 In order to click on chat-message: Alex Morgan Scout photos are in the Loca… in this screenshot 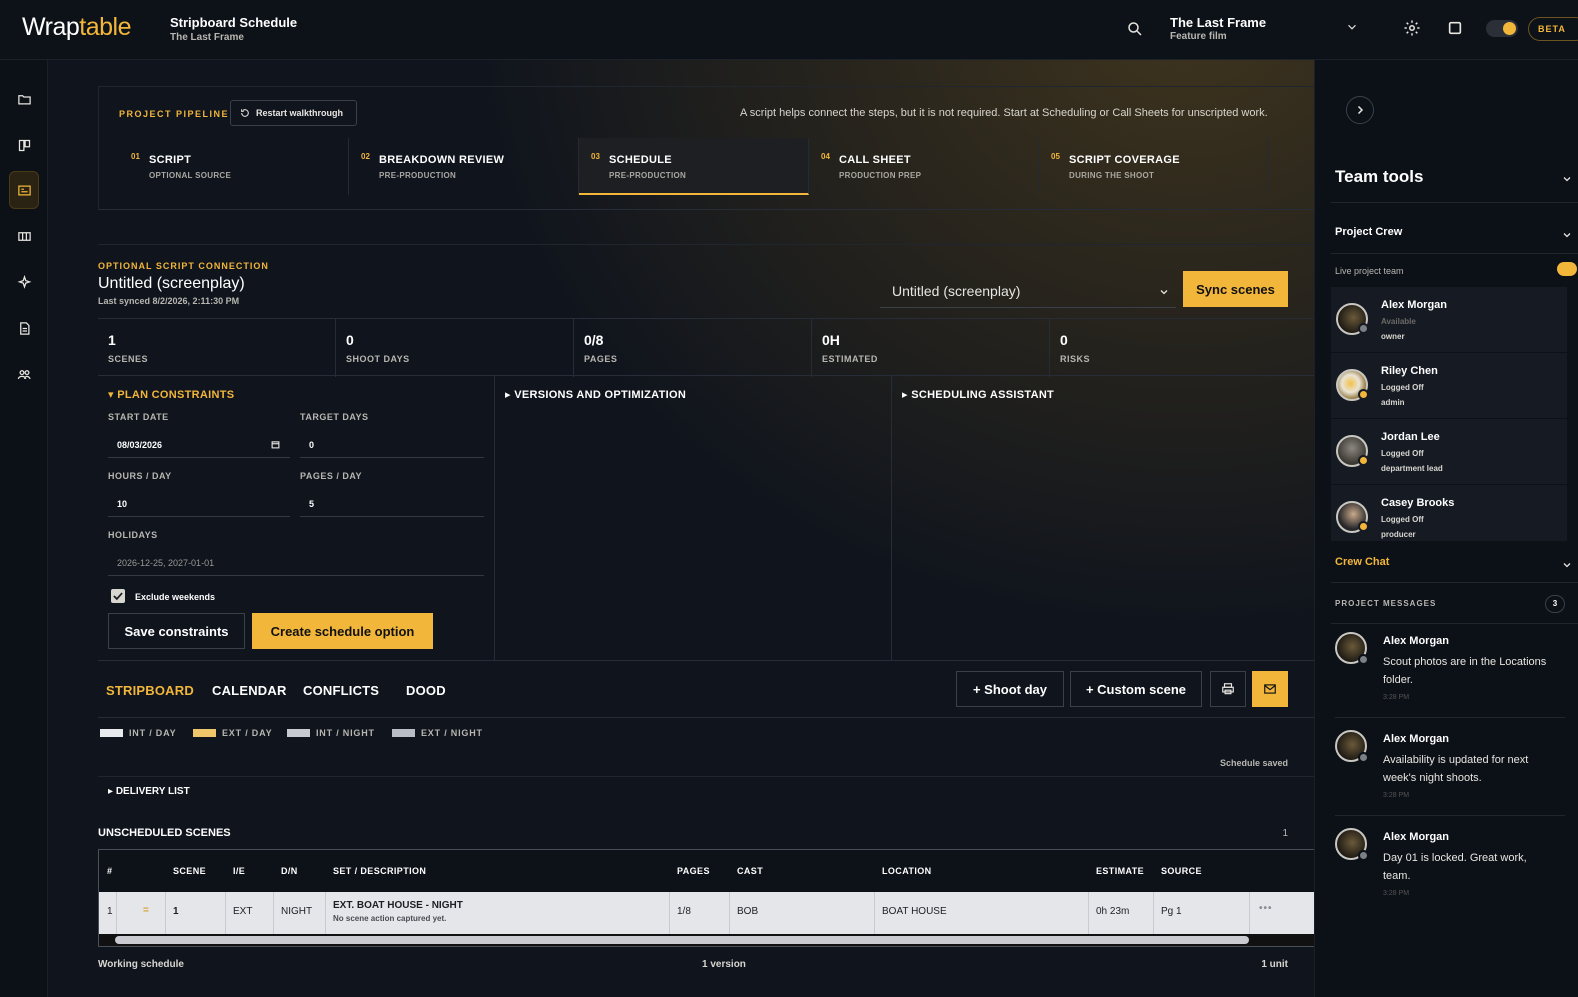, I will do `click(1450, 677)`.